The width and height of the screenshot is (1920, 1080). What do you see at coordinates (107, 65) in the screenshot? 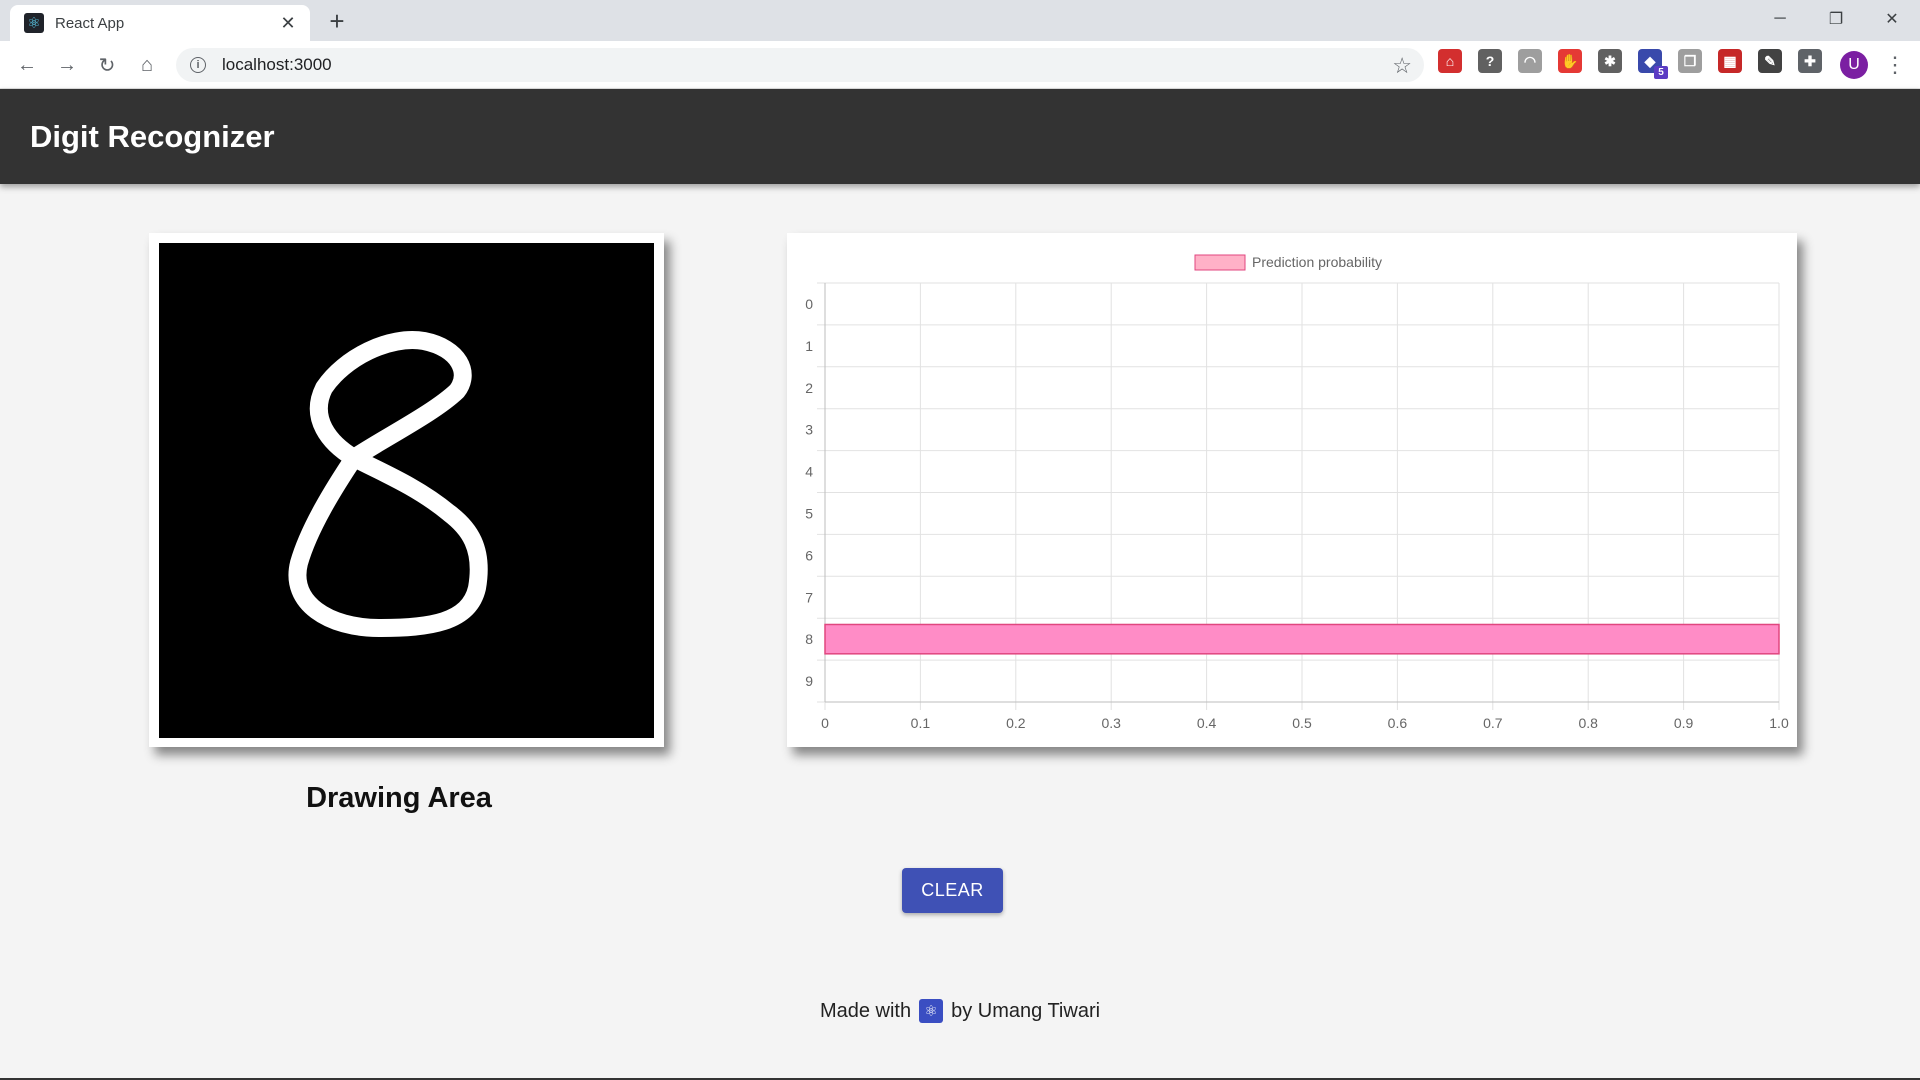
I see `reload-icon: ↻` at bounding box center [107, 65].